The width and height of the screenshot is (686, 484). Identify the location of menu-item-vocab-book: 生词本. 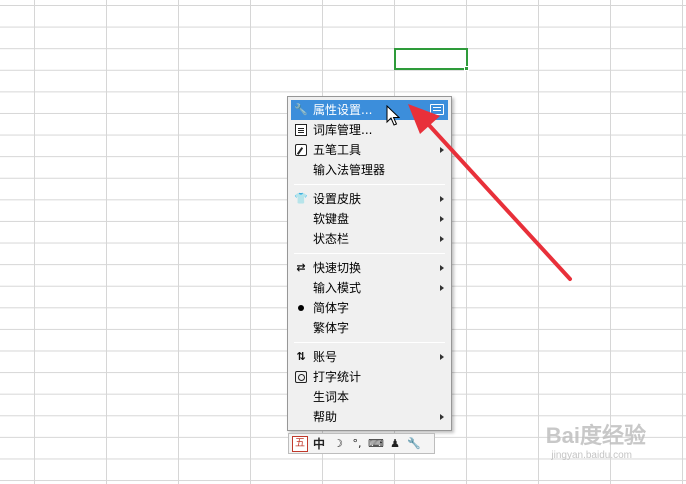
(369, 397).